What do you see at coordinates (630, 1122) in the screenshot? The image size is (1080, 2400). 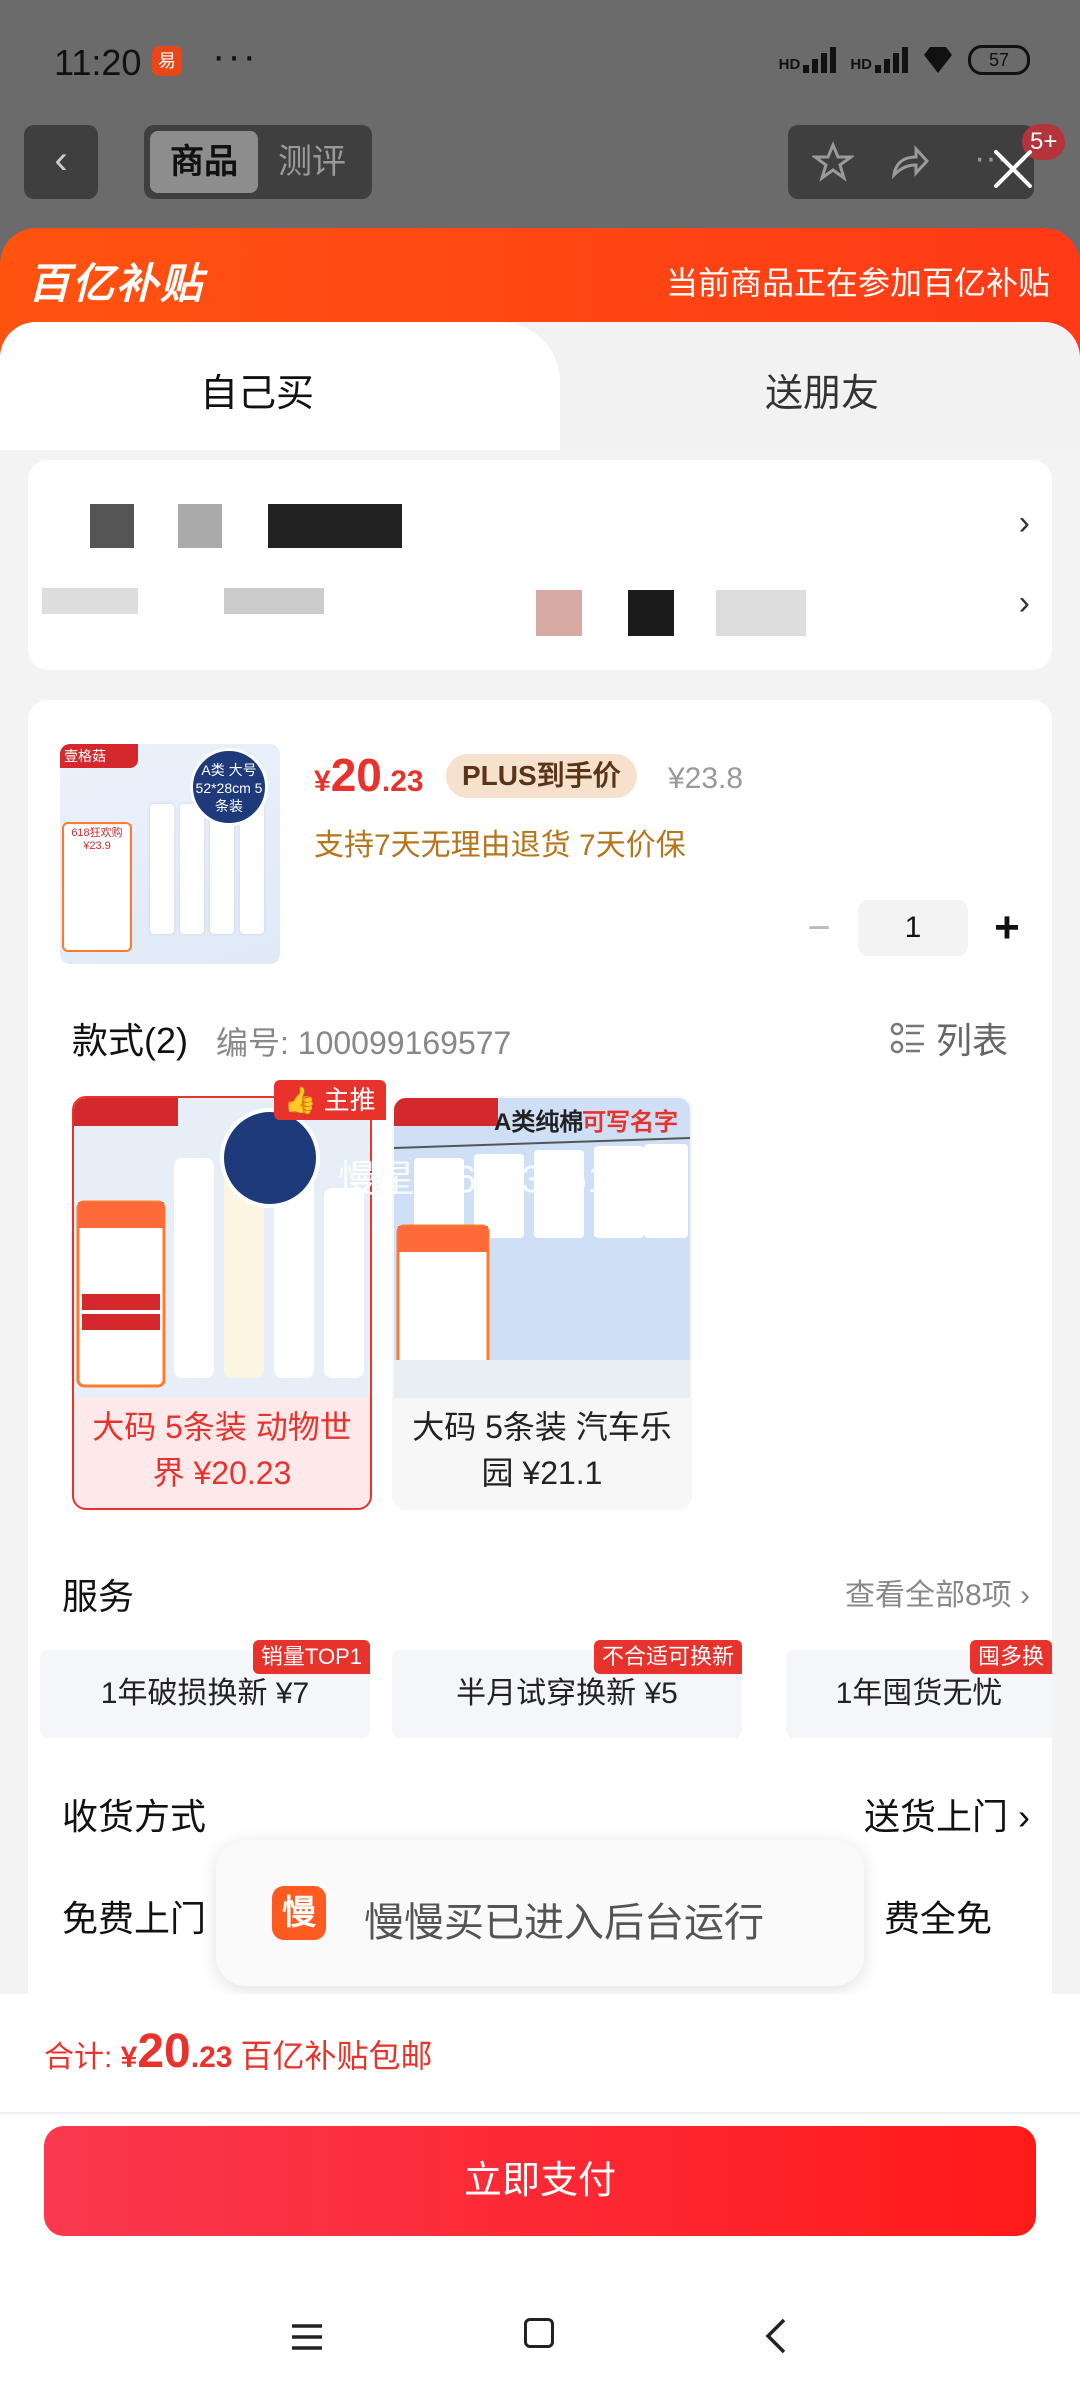 I see `variant-image-subtitle: 可写名字` at bounding box center [630, 1122].